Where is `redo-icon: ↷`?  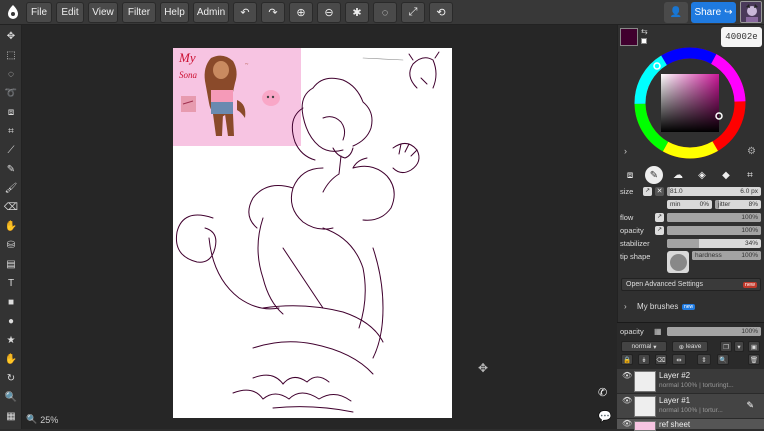
redo-icon: ↷ is located at coordinates (273, 12).